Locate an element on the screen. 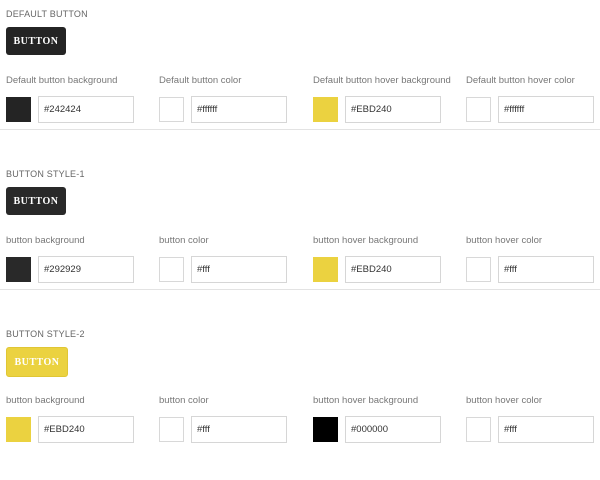 The height and width of the screenshot is (480, 600). button-style-1-field-1-label: button background is located at coordinates (45, 240).